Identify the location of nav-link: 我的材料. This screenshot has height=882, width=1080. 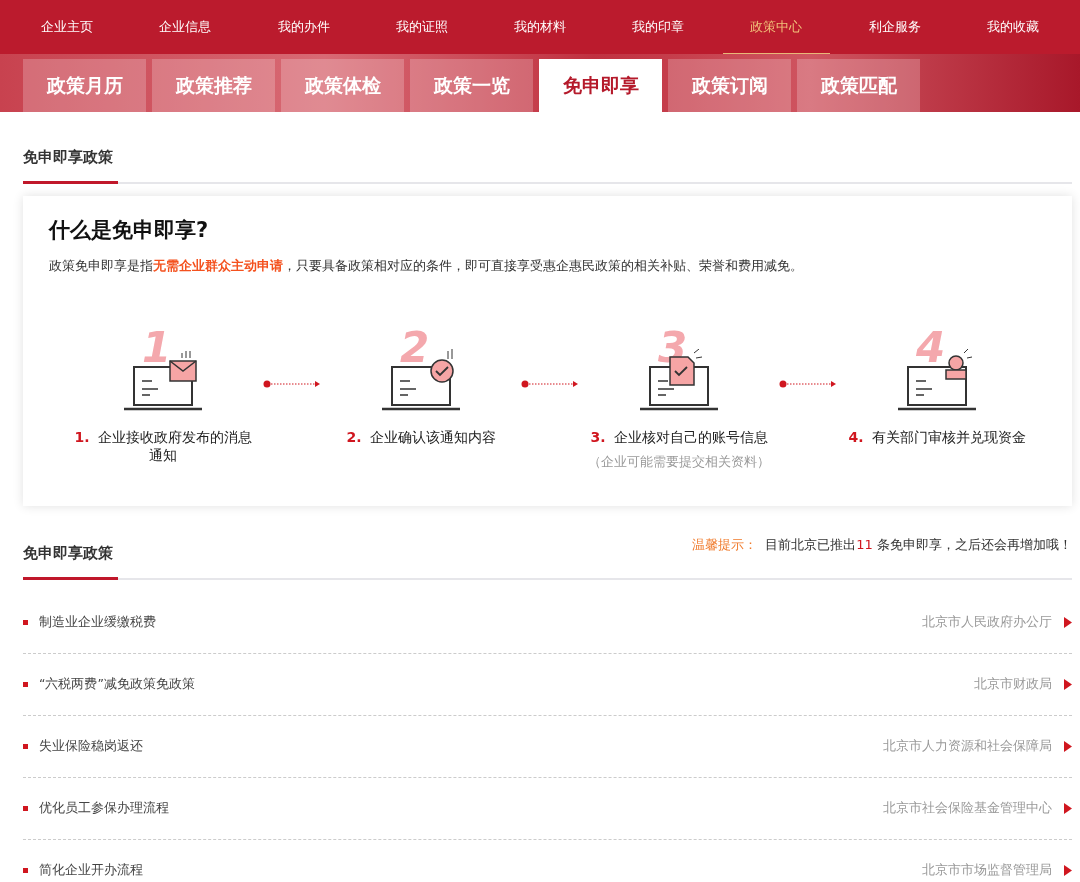
(540, 27).